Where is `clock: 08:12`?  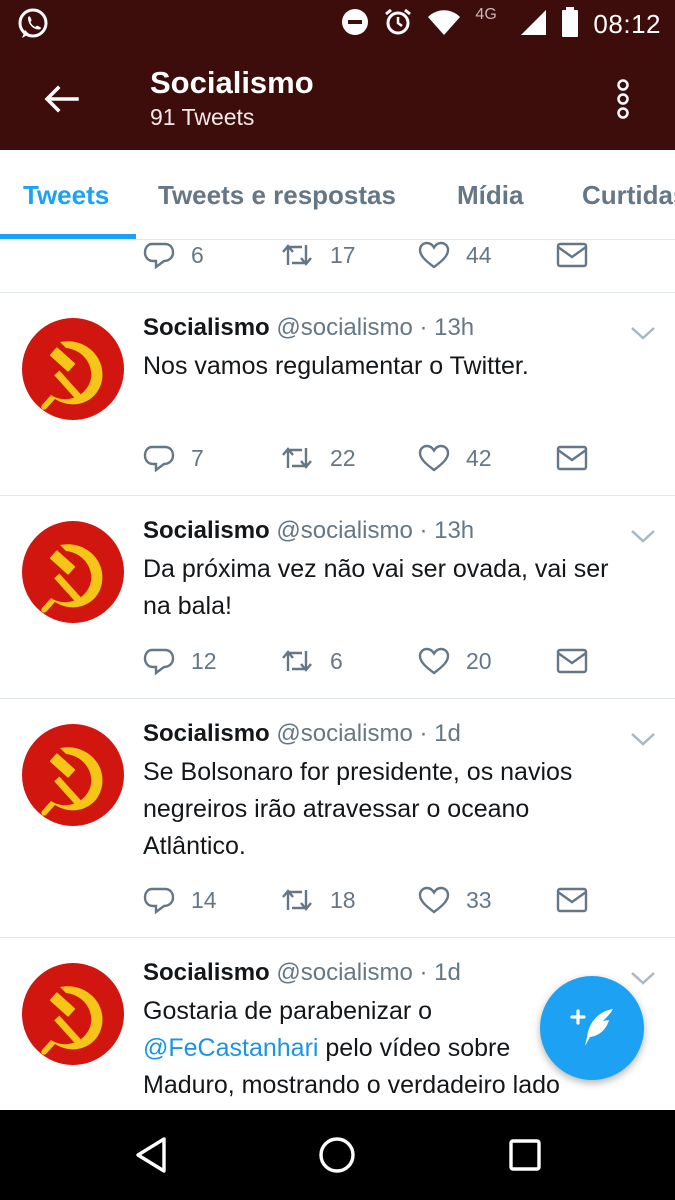 clock: 08:12 is located at coordinates (627, 23).